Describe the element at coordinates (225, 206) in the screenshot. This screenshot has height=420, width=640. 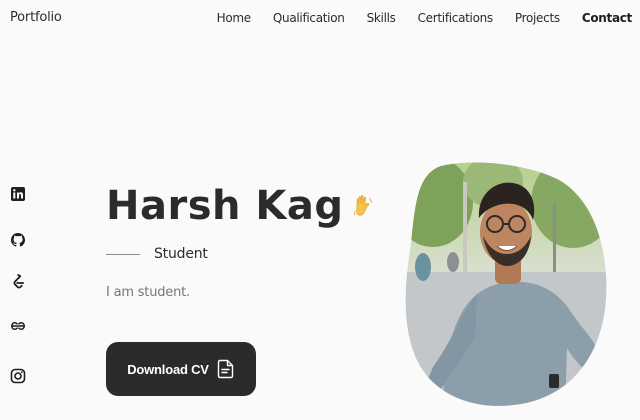
I see `hero-name: Harsh Kag` at that location.